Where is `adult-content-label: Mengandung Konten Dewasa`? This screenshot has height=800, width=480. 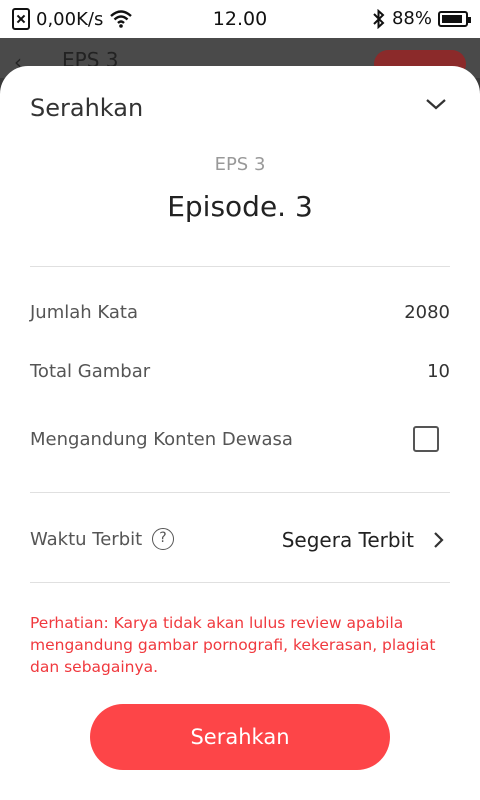
adult-content-label: Mengandung Konten Dewasa is located at coordinates (161, 439).